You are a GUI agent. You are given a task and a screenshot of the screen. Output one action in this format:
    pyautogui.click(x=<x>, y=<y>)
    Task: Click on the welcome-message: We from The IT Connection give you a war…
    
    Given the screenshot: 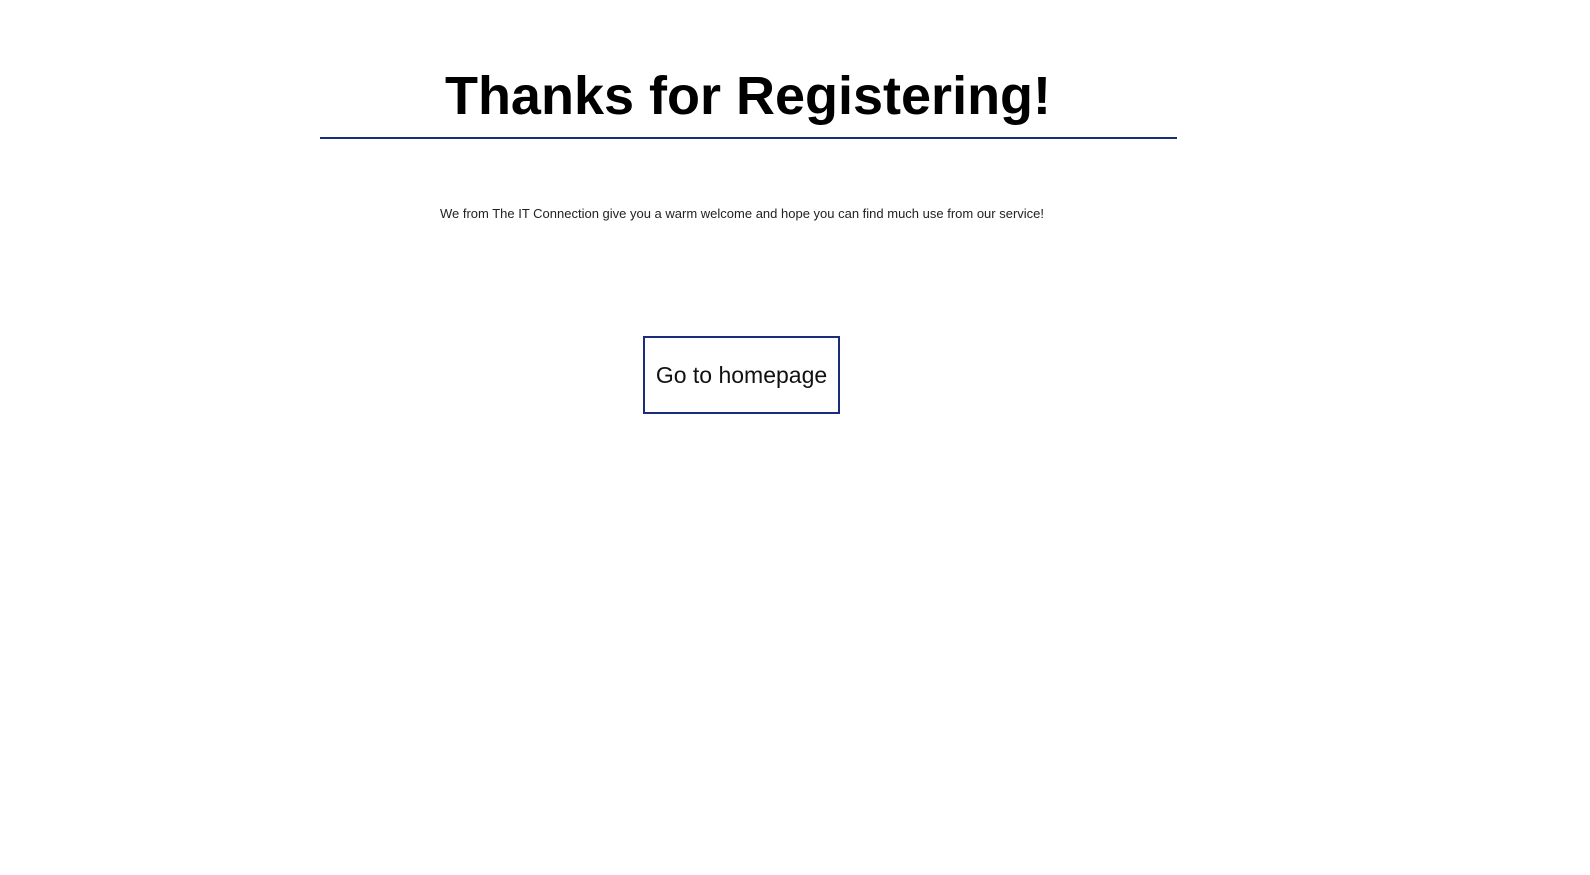 What is the action you would take?
    pyautogui.click(x=742, y=213)
    